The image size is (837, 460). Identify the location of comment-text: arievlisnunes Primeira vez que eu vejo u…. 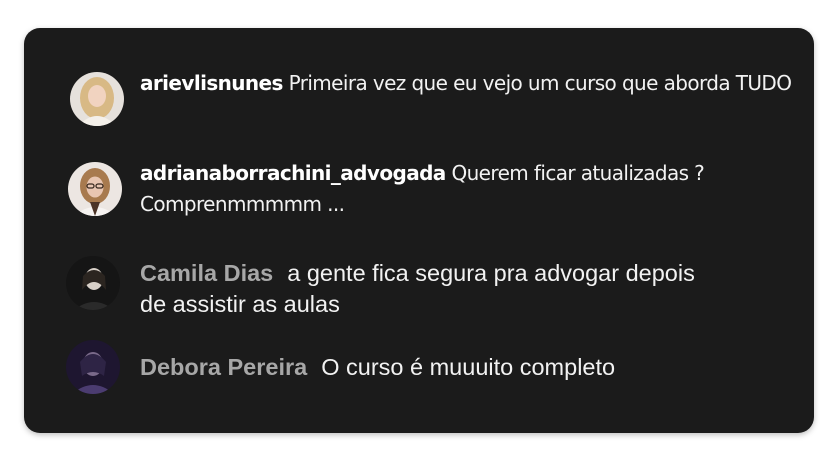
(470, 83).